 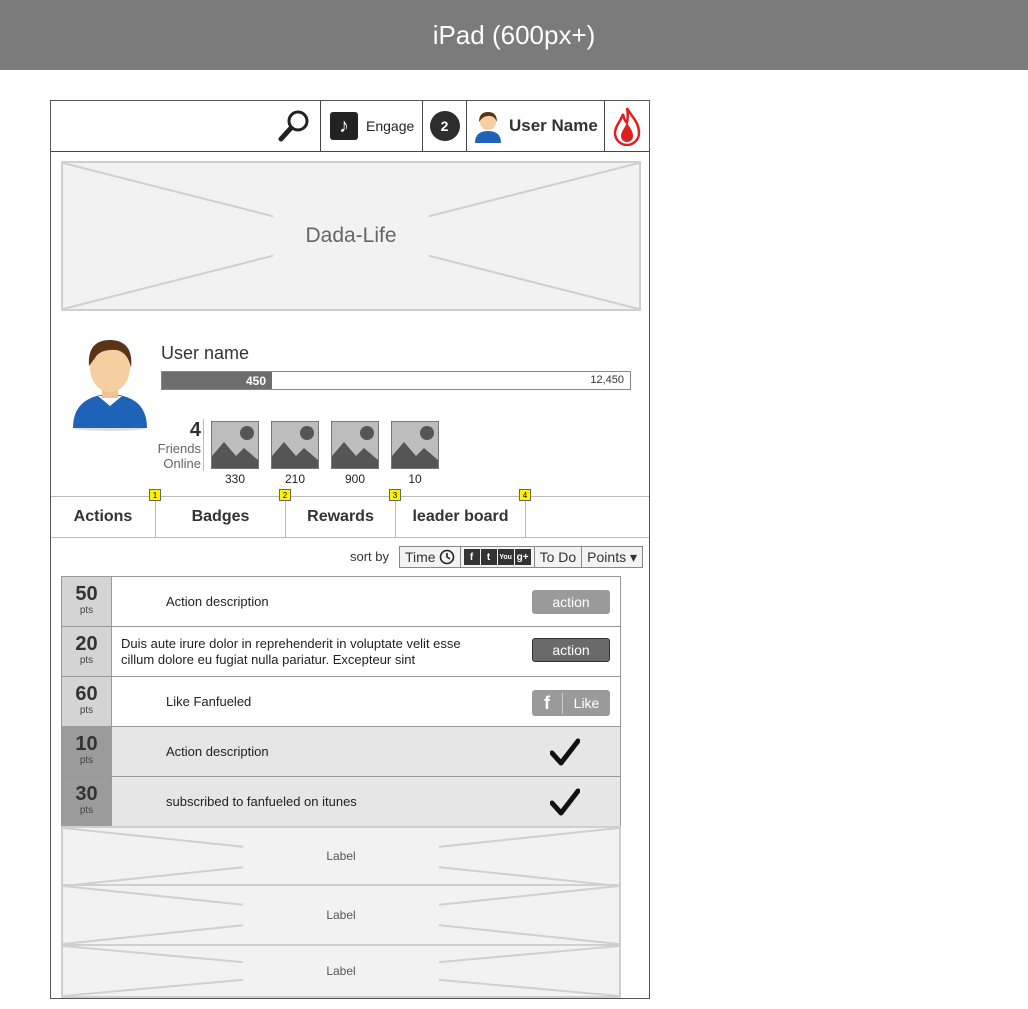 I want to click on points-value: 50, so click(x=86, y=594).